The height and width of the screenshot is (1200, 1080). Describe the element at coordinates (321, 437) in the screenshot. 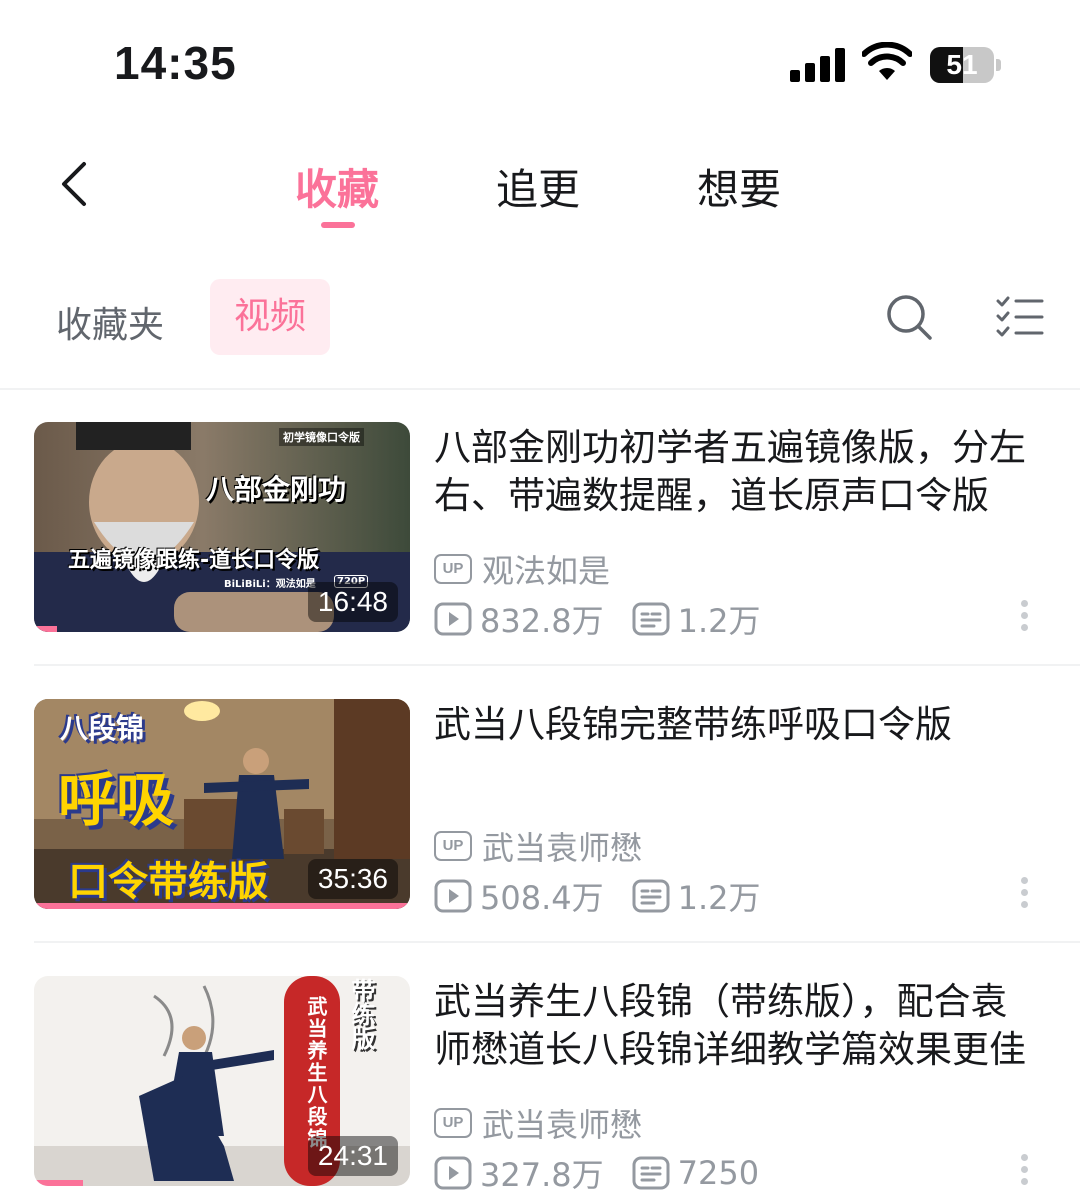

I see `thumbnail-tag: 初学镜像口令版` at that location.